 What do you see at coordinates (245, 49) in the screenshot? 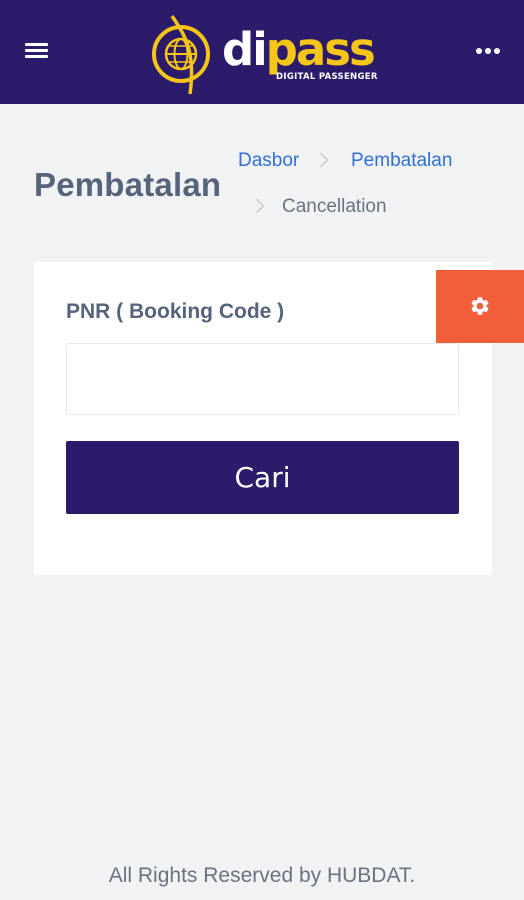
I see `brand-primary-text: di` at bounding box center [245, 49].